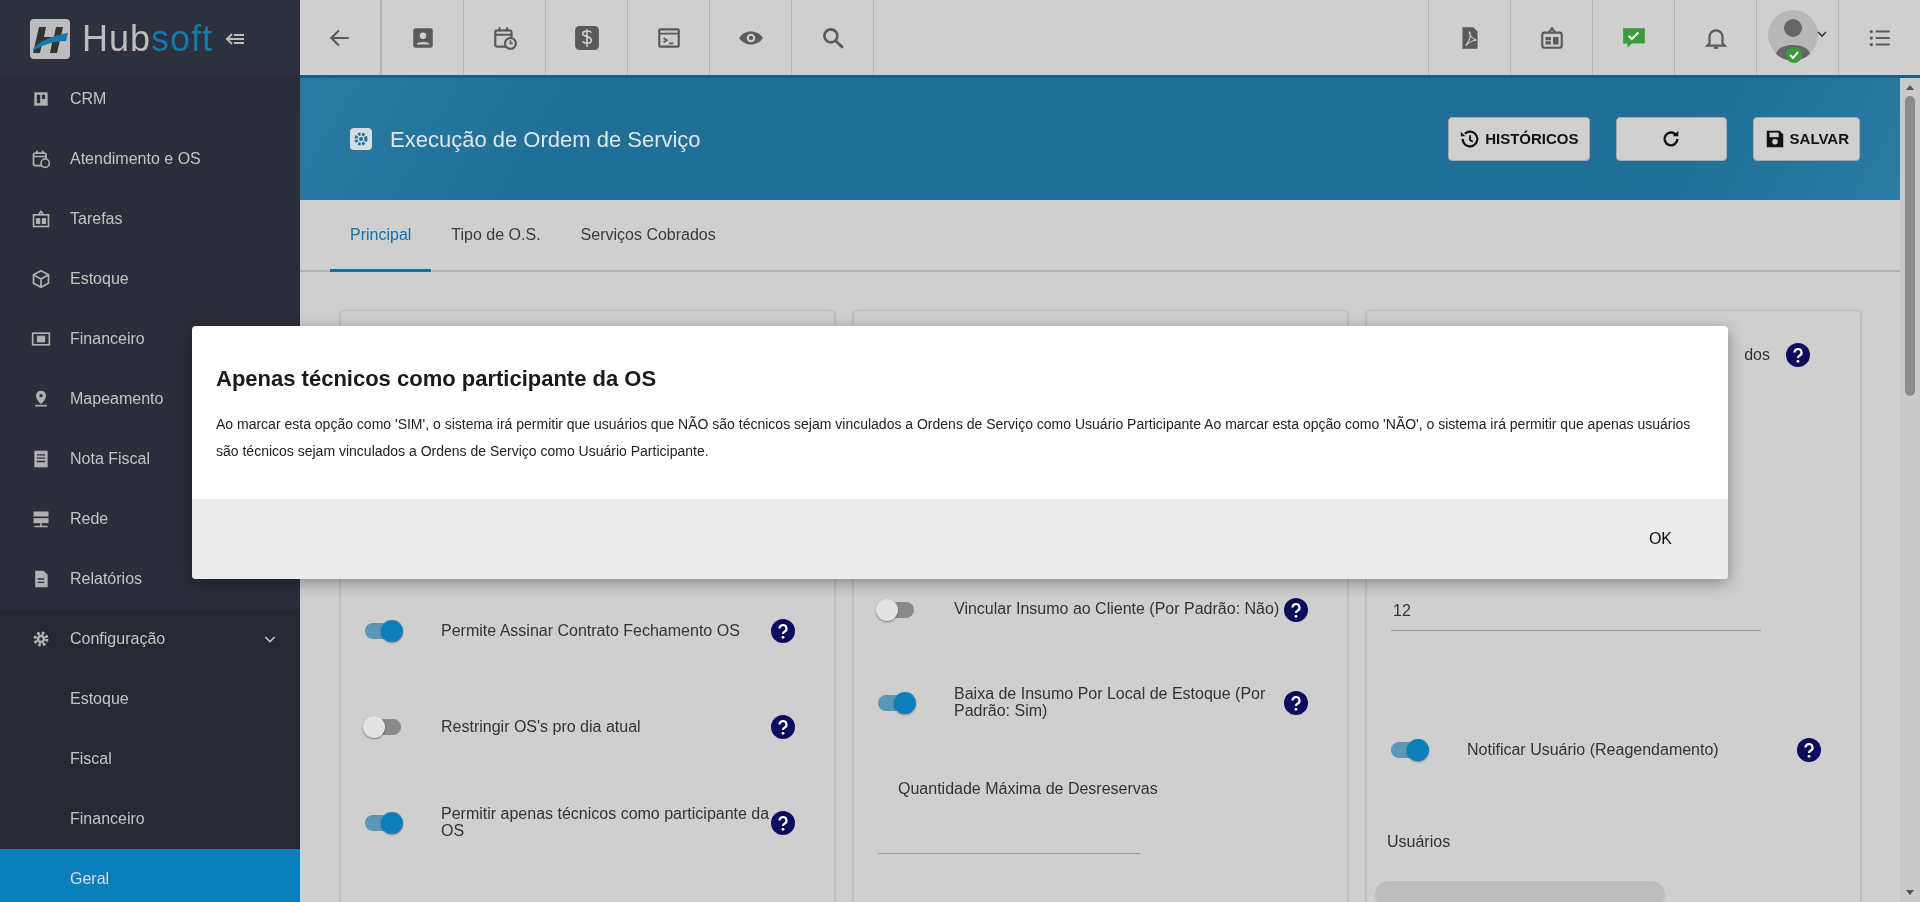  What do you see at coordinates (954, 438) in the screenshot?
I see `dialog-message: Ao marcar esta opção como 'SIM', o sistema irá permitir que usuários que NÃO são técnicos sejam vinculados a Ordens de Serviço como Usuário Participante Ao marcar esta opção como 'NÃO', o sistema irá permitir que apenas usuários são técnicos sejam vinculados a Ordens de Serviço como Usuário Participante.` at bounding box center [954, 438].